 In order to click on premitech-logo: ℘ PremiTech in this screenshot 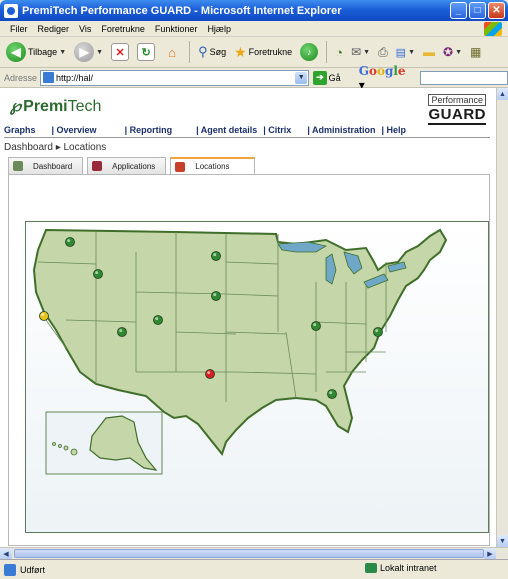, I will do `click(55, 106)`.